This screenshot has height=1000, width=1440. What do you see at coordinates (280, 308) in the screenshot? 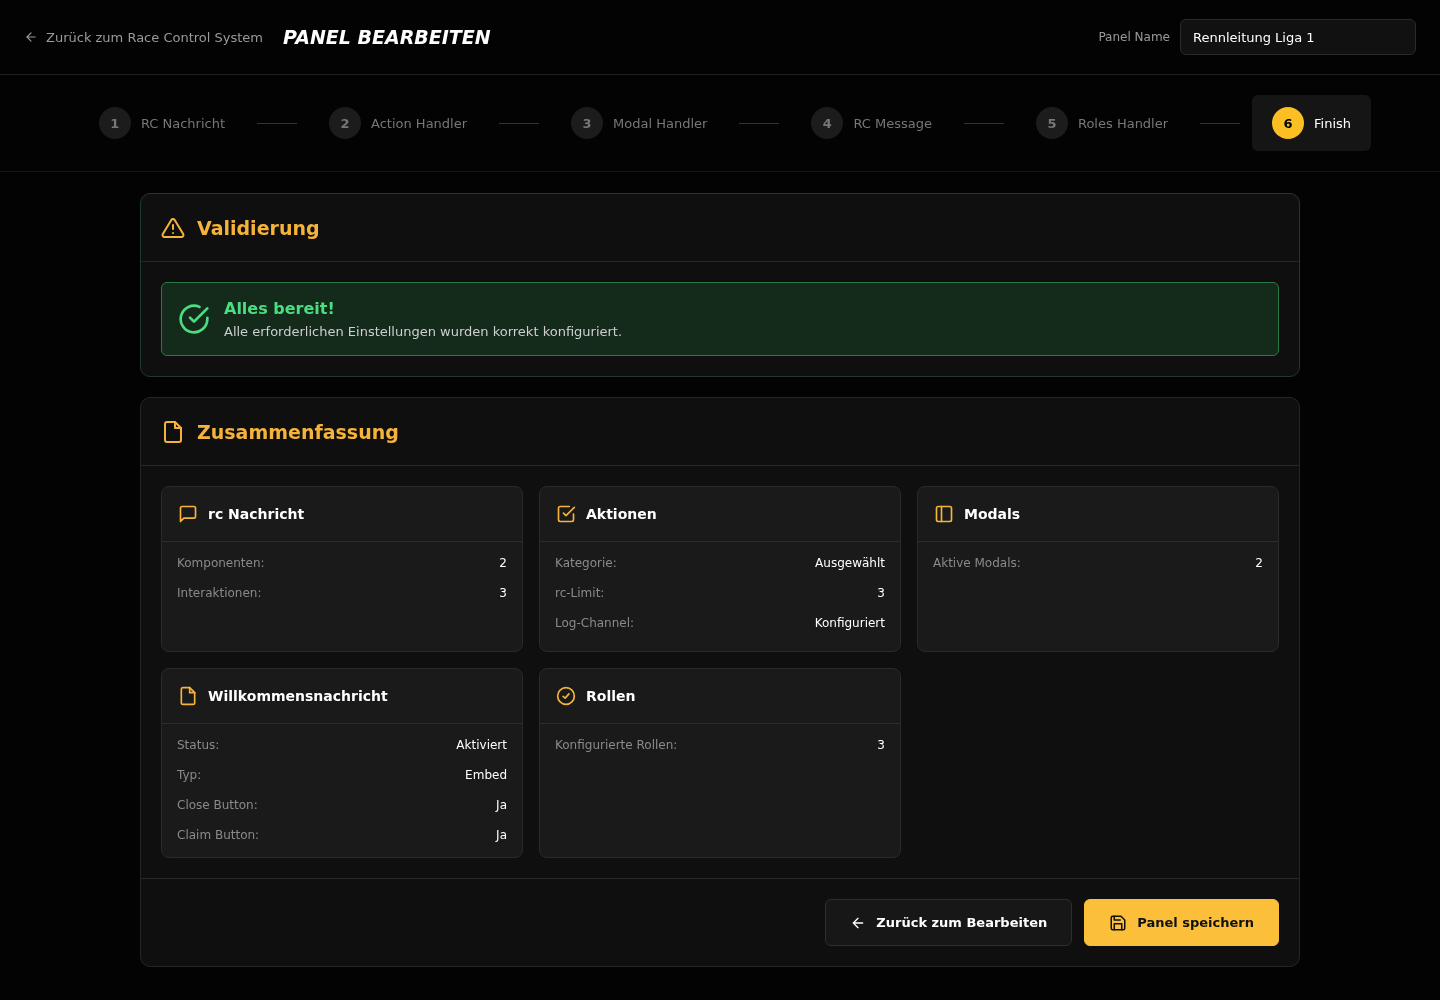
I see `success-title: Alles bereit!` at bounding box center [280, 308].